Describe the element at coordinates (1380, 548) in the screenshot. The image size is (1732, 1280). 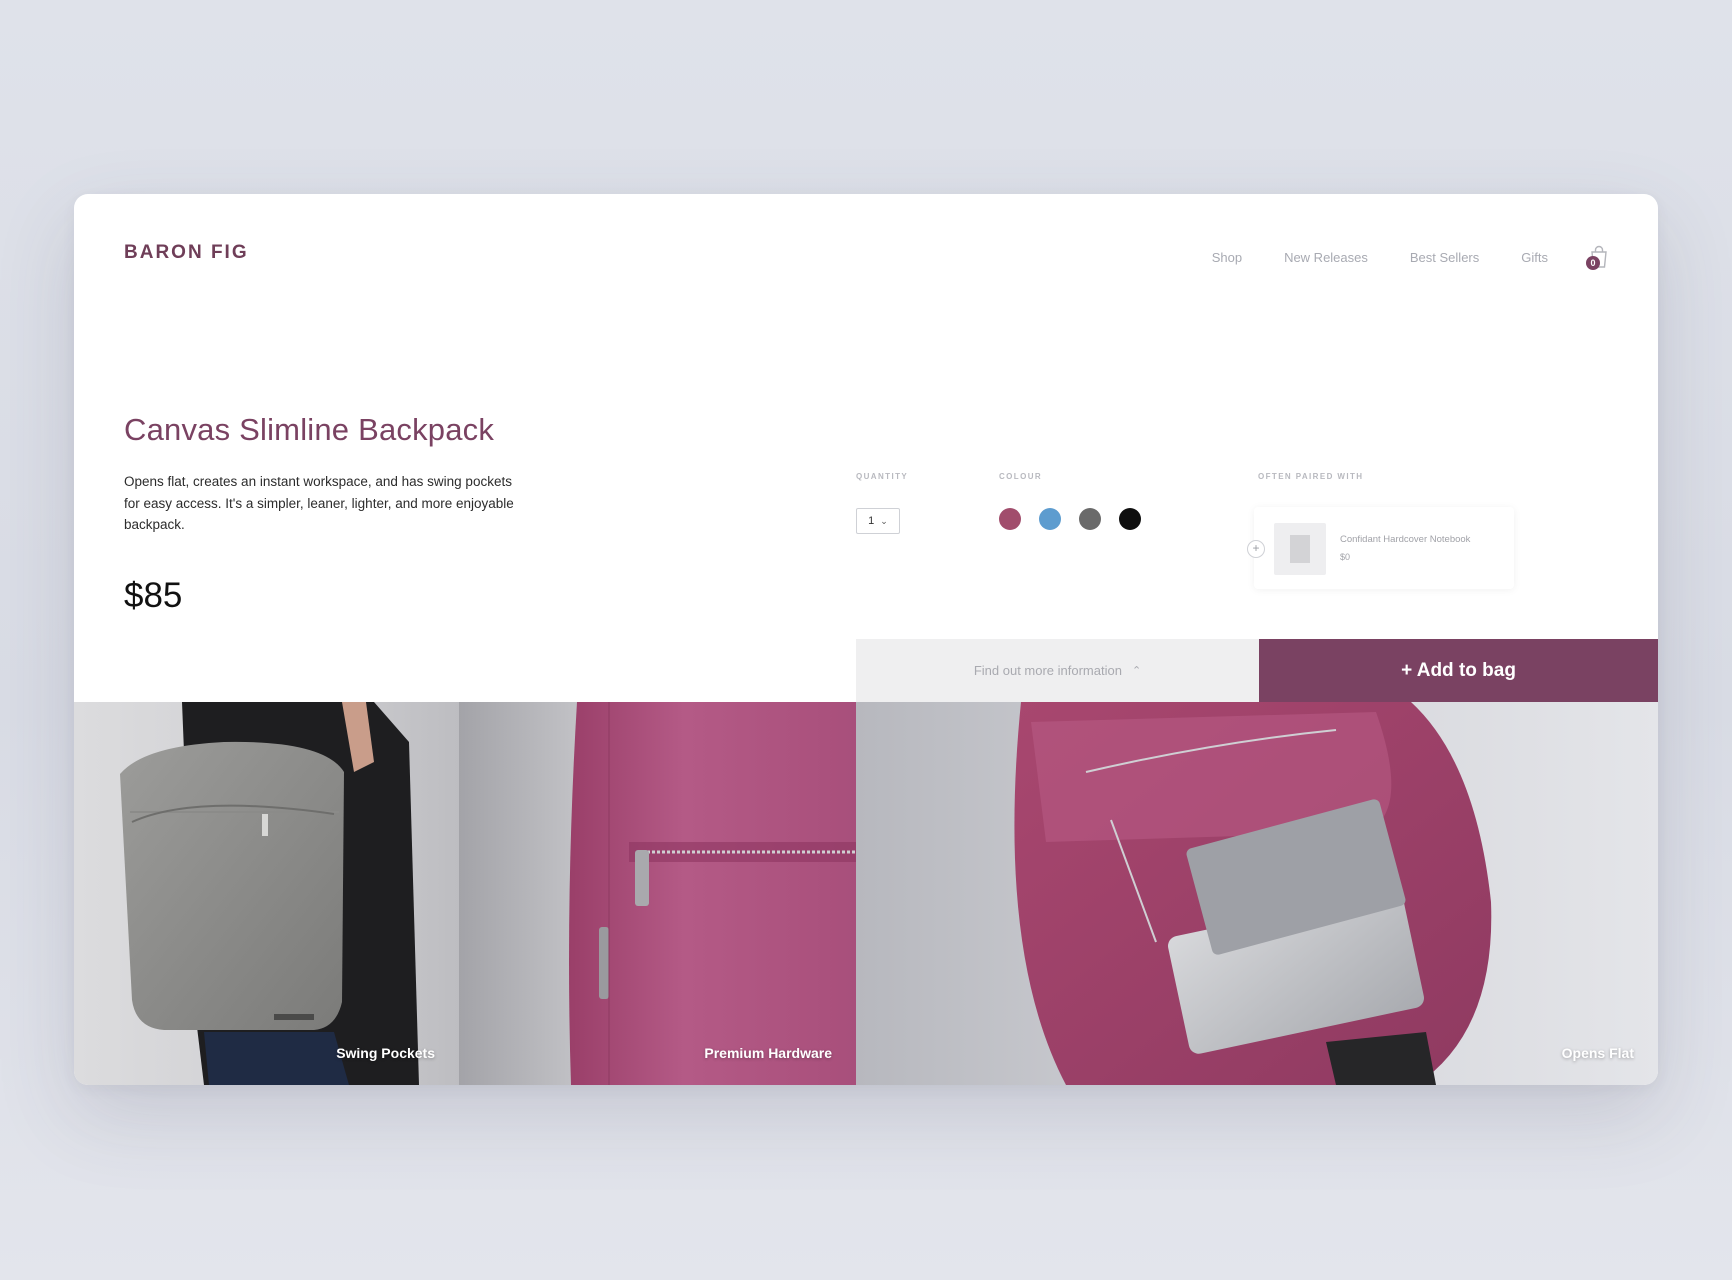
I see `paired-product-card: + Confidant Hardcover Notebook $0` at that location.